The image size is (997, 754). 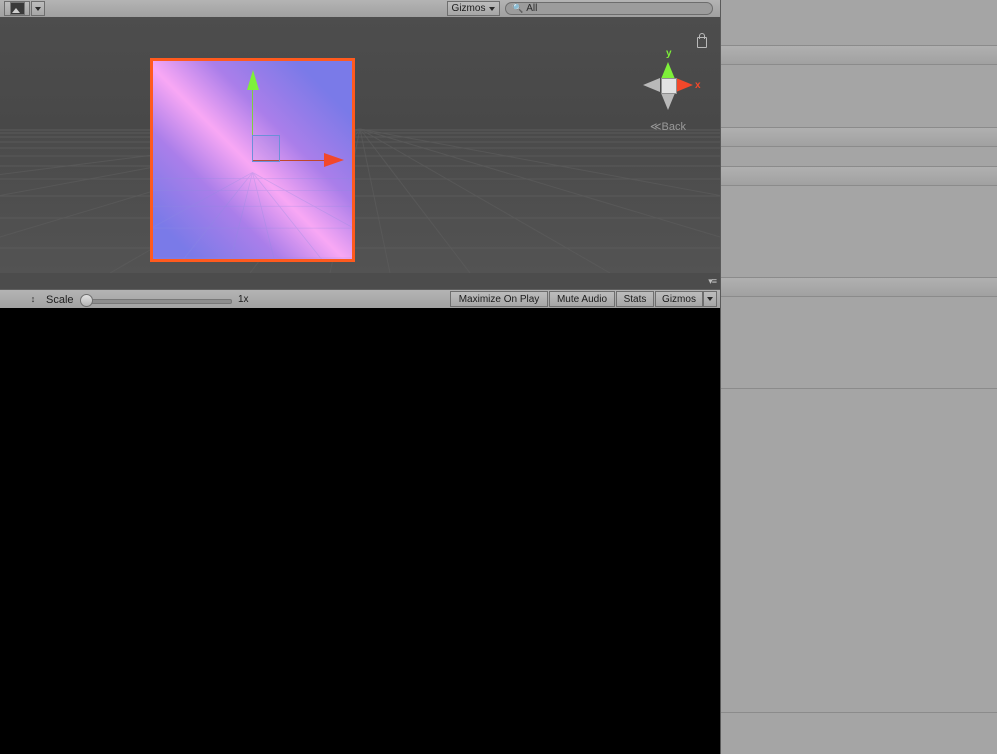 What do you see at coordinates (859, 176) in the screenshot?
I see `mesh-collider-component-header` at bounding box center [859, 176].